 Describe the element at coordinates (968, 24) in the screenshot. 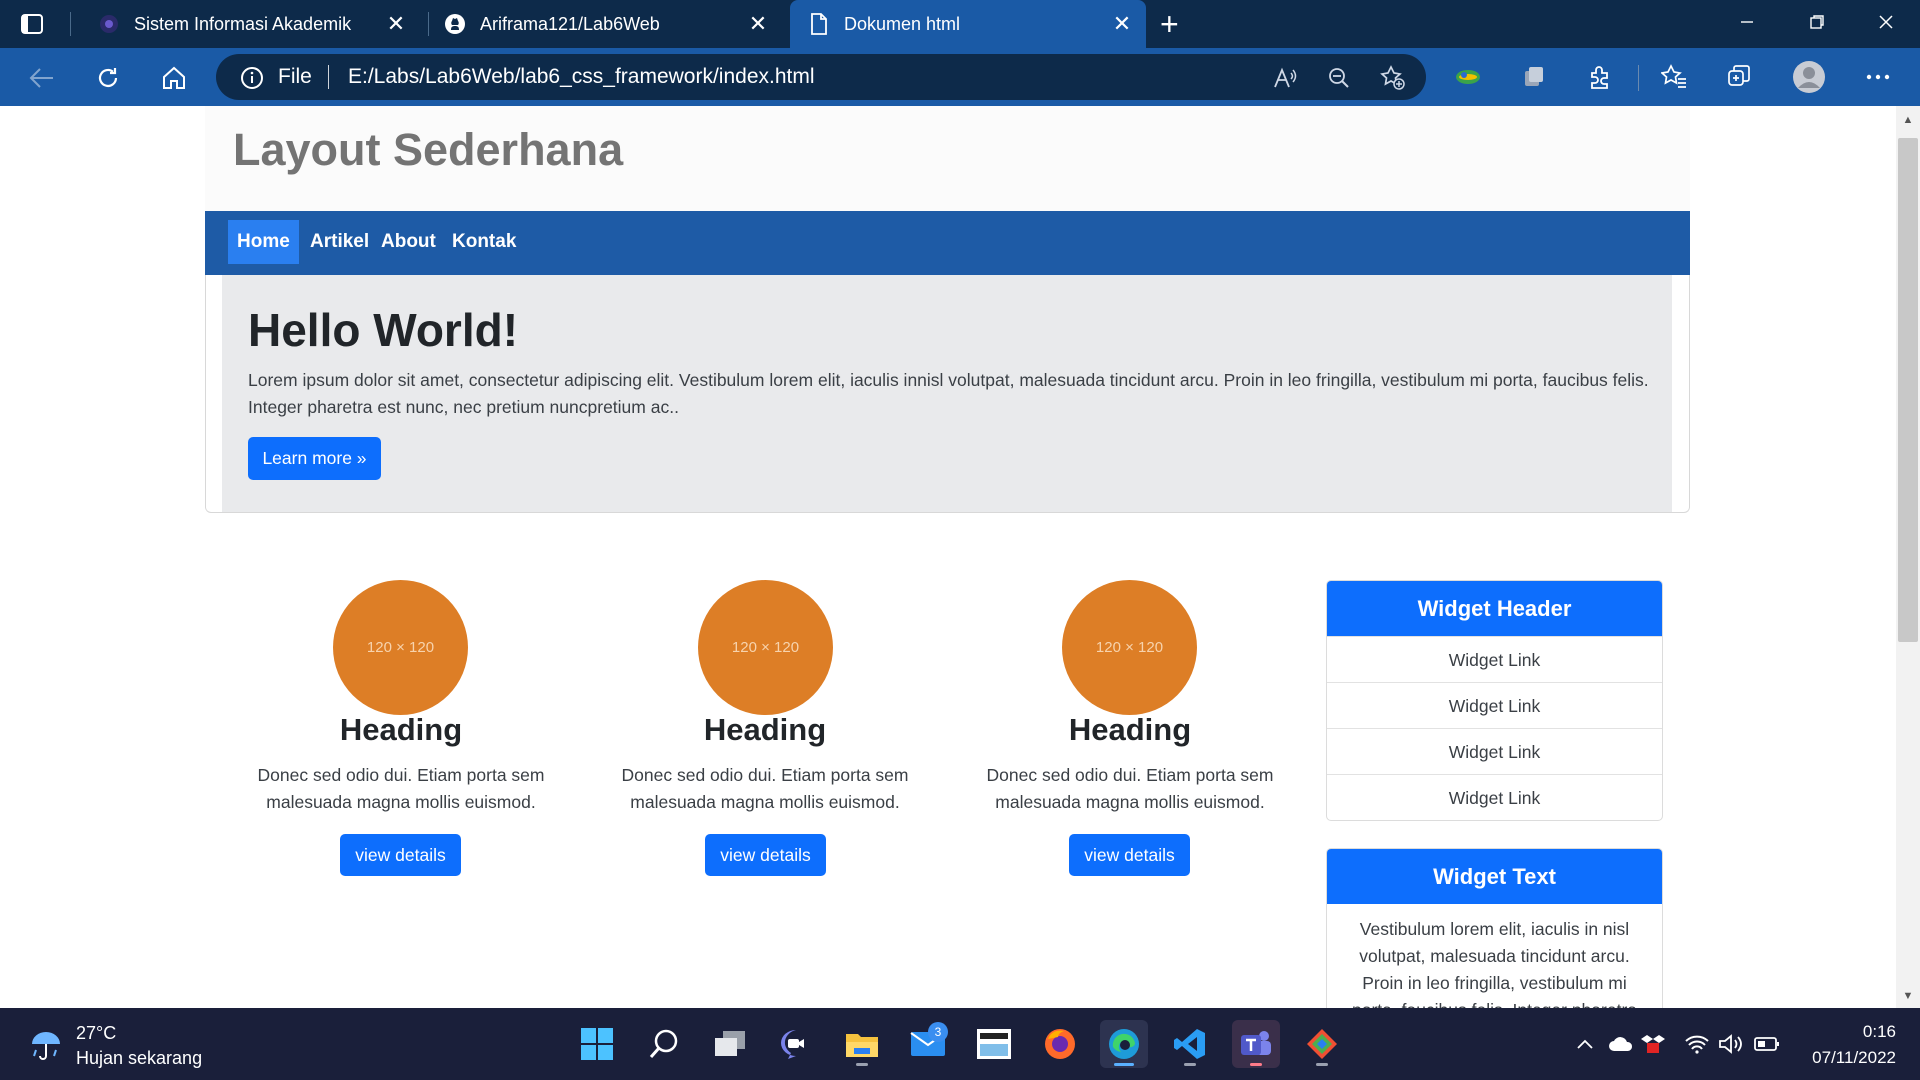

I see `tab-dokumen-html: Dokumen html ✕` at that location.